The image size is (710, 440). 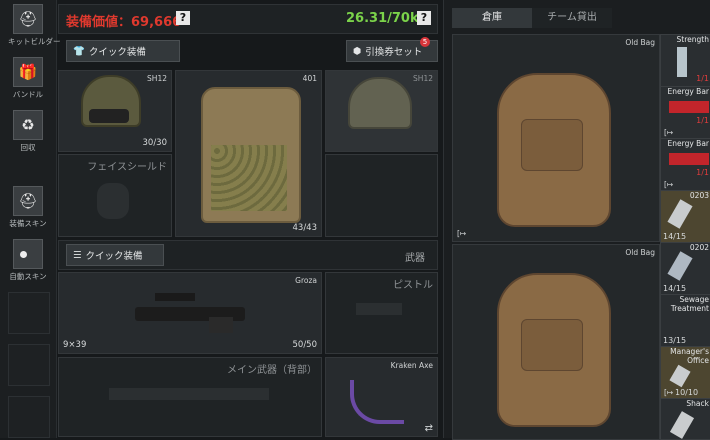 I want to click on quick-equip-weapon-button: ☰ クイック装備, so click(x=115, y=255).